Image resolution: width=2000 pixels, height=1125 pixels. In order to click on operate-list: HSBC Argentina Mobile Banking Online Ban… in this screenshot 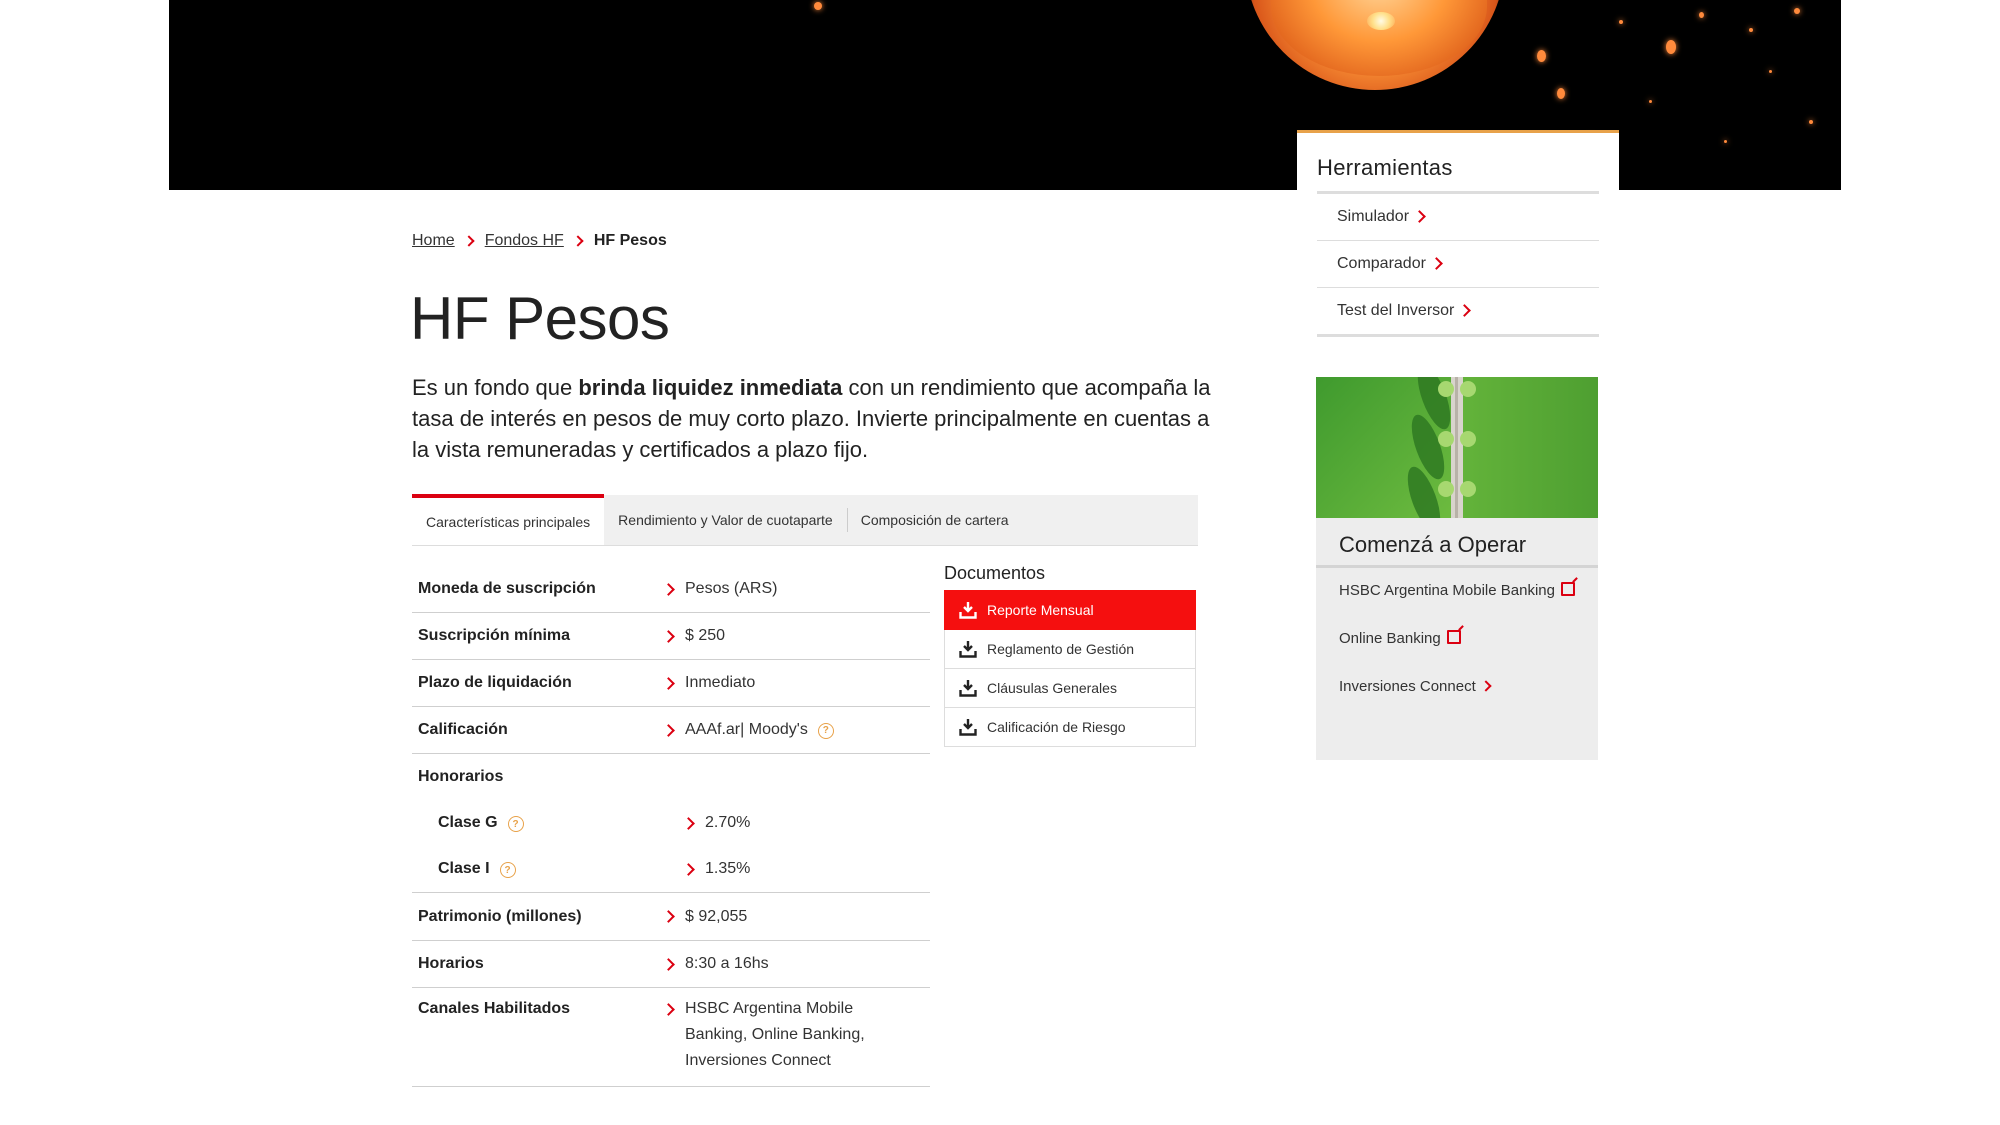, I will do `click(1459, 639)`.